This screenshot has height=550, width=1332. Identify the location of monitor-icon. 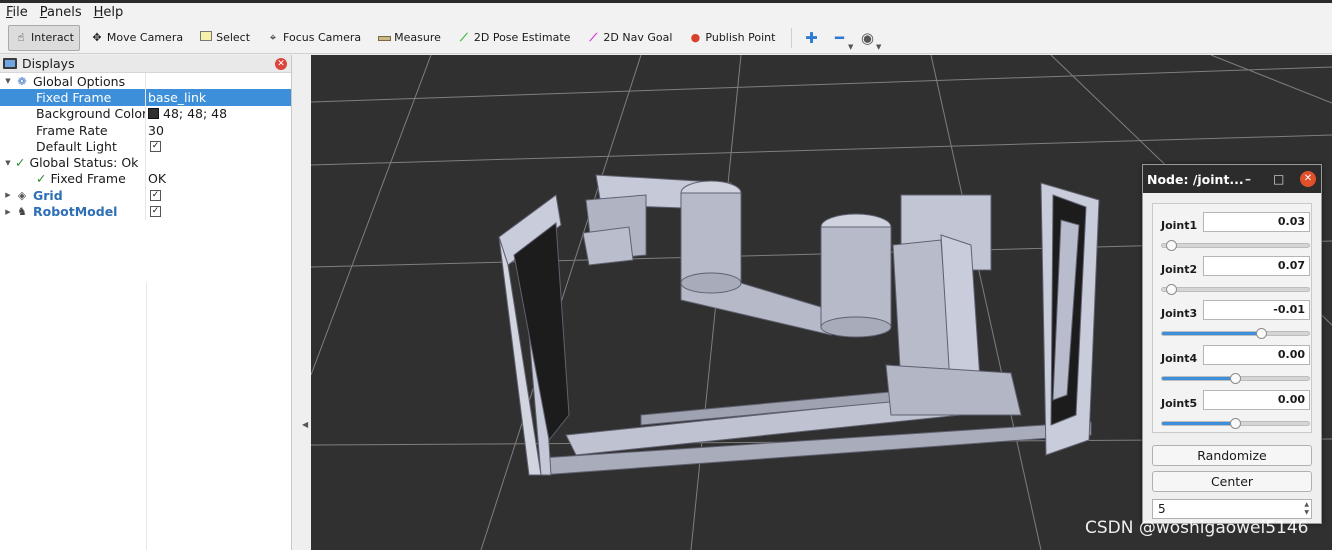
(10, 63).